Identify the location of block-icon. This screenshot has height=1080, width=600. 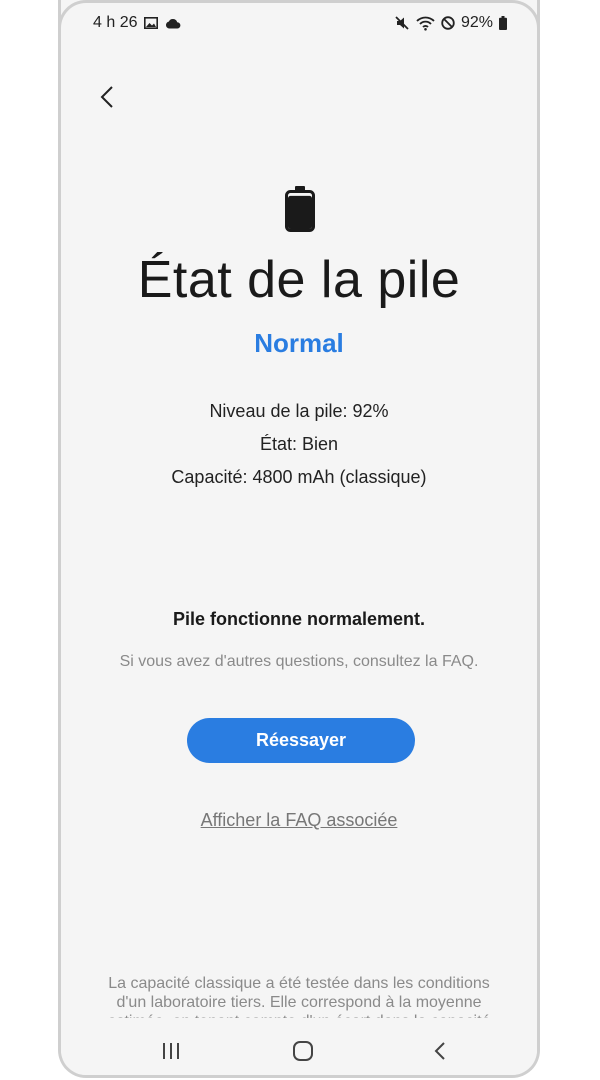
(448, 23).